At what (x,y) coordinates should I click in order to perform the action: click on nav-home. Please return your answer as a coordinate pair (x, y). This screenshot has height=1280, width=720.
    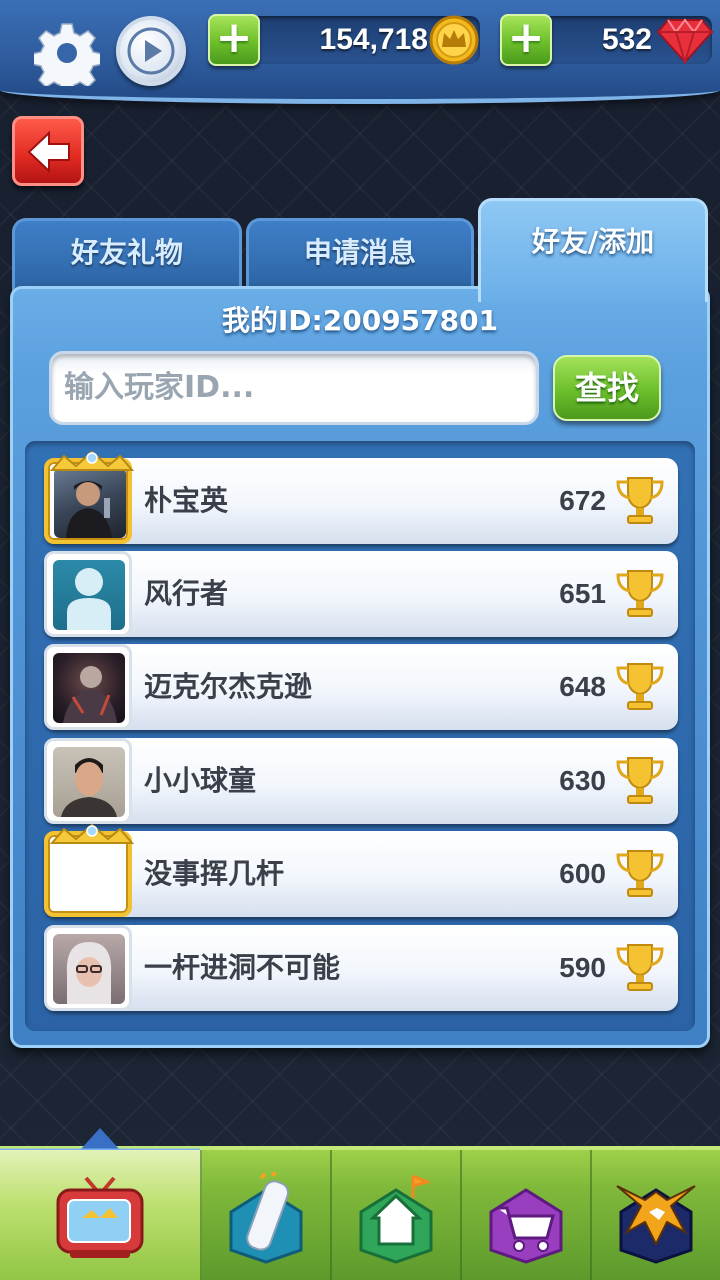
    Looking at the image, I should click on (397, 1215).